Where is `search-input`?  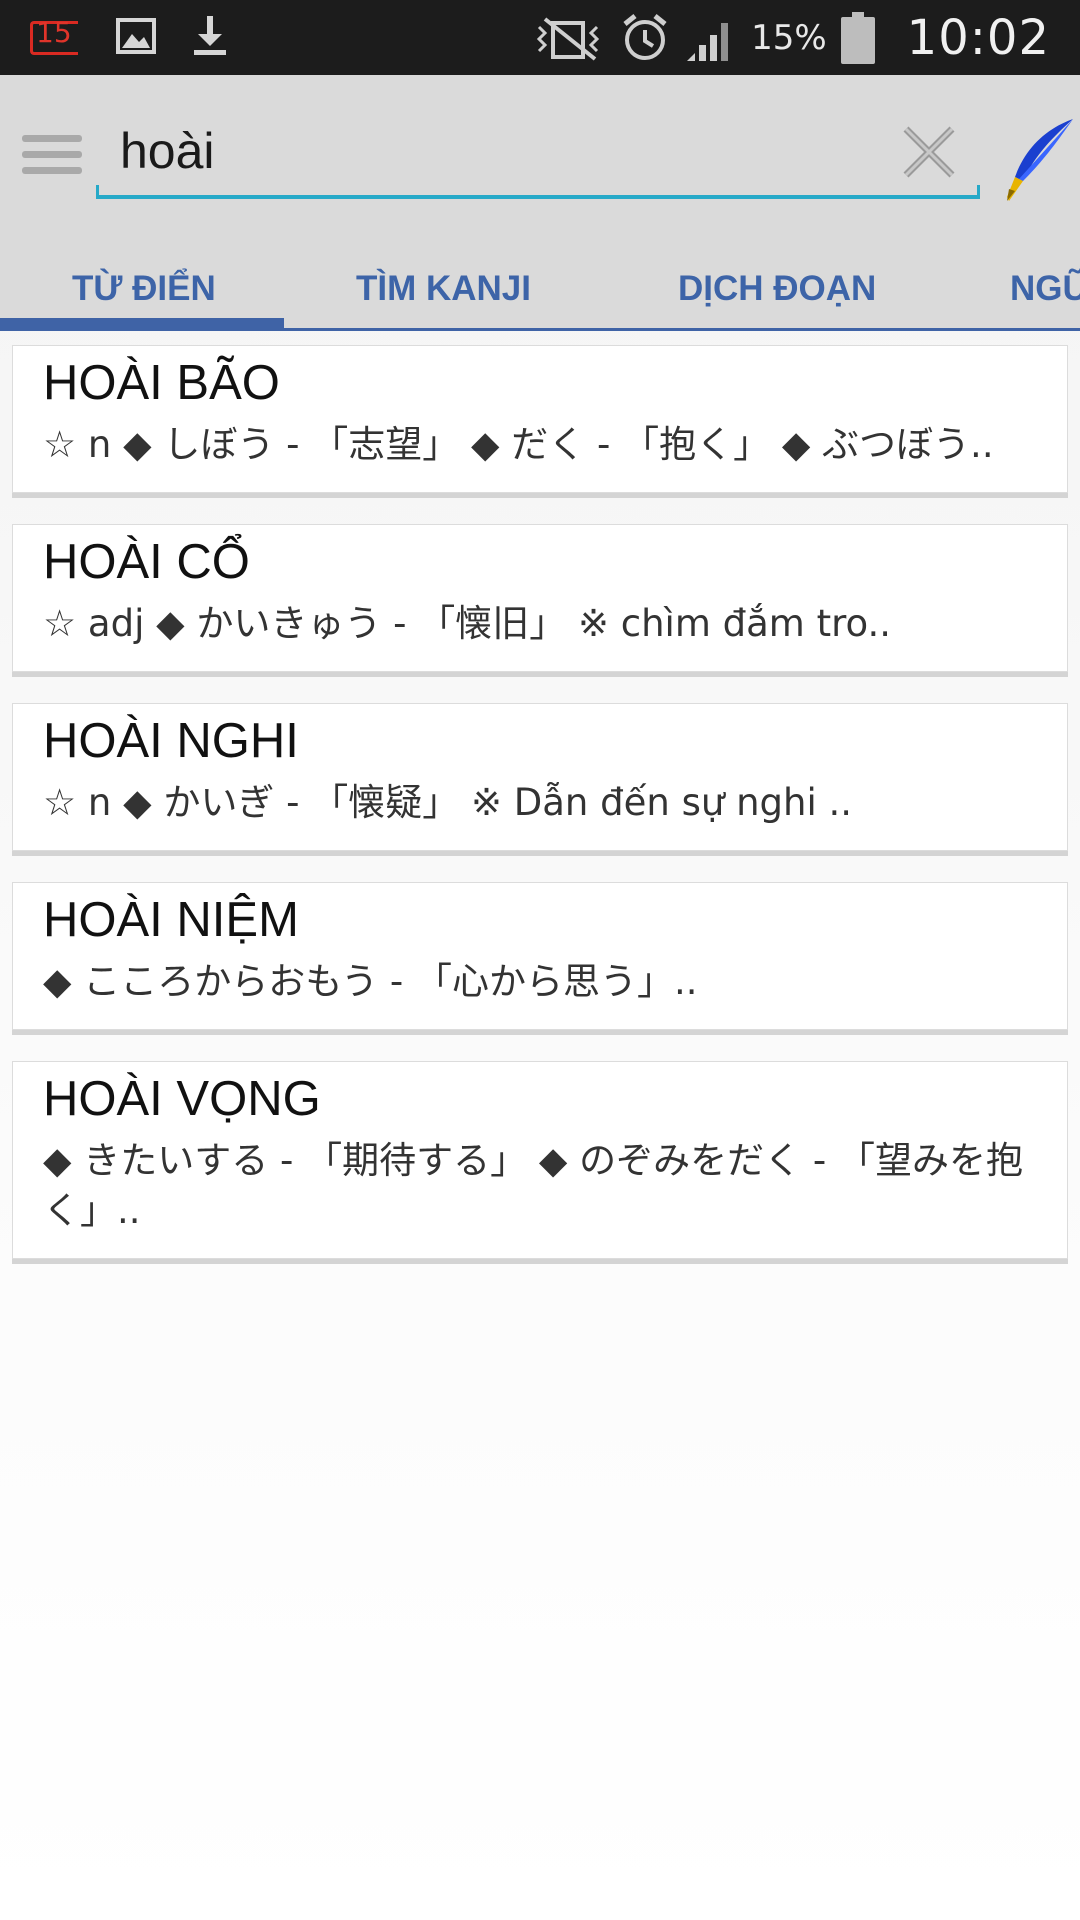 search-input is located at coordinates (538, 151).